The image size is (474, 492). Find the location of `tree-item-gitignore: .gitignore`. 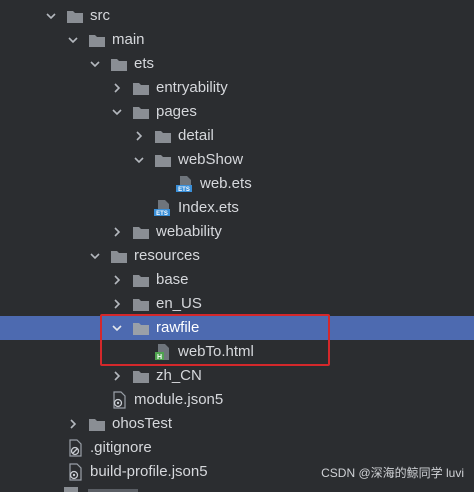

tree-item-gitignore: .gitignore is located at coordinates (237, 448).